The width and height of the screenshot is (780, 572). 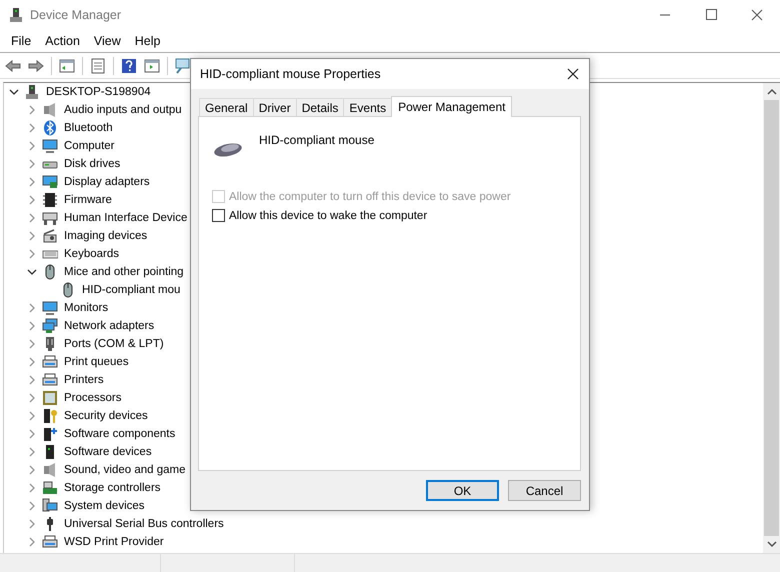 What do you see at coordinates (573, 74) in the screenshot?
I see `close-button` at bounding box center [573, 74].